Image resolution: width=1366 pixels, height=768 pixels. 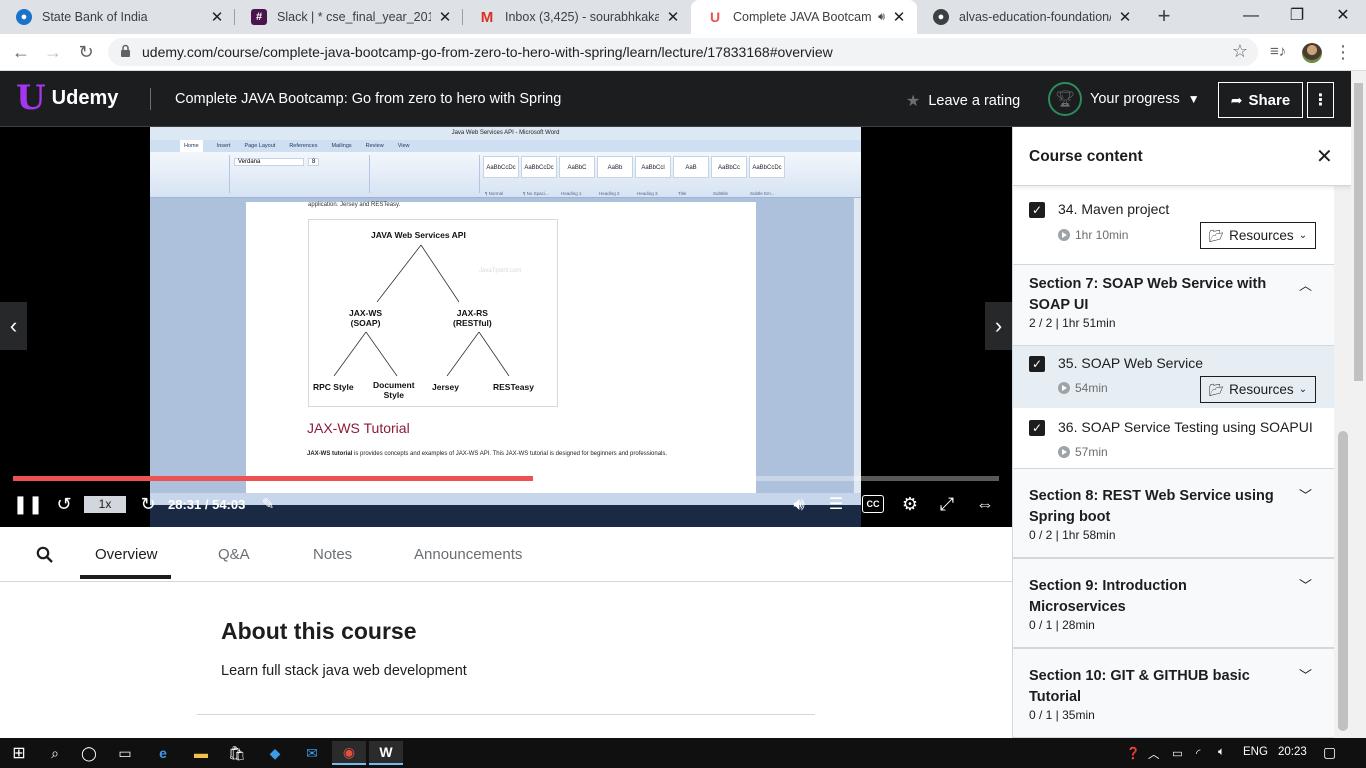 What do you see at coordinates (873, 504) in the screenshot?
I see `captions-icon: CC` at bounding box center [873, 504].